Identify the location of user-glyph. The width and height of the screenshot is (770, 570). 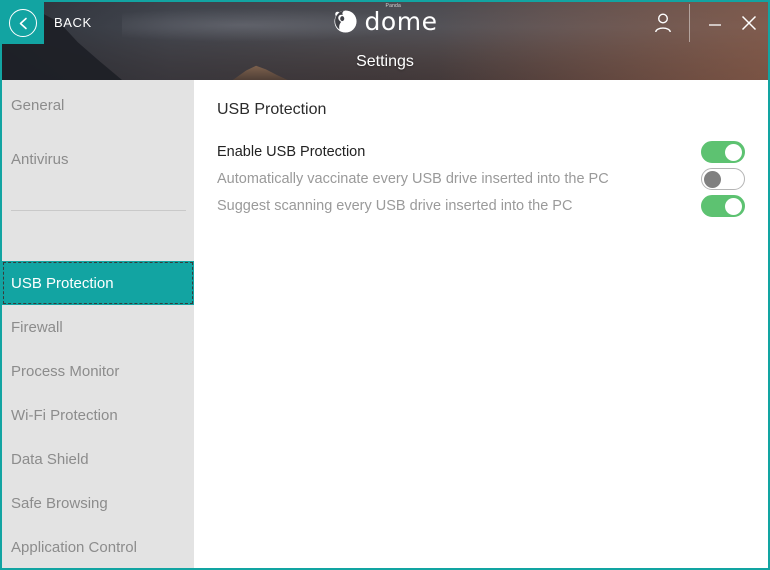
(663, 23).